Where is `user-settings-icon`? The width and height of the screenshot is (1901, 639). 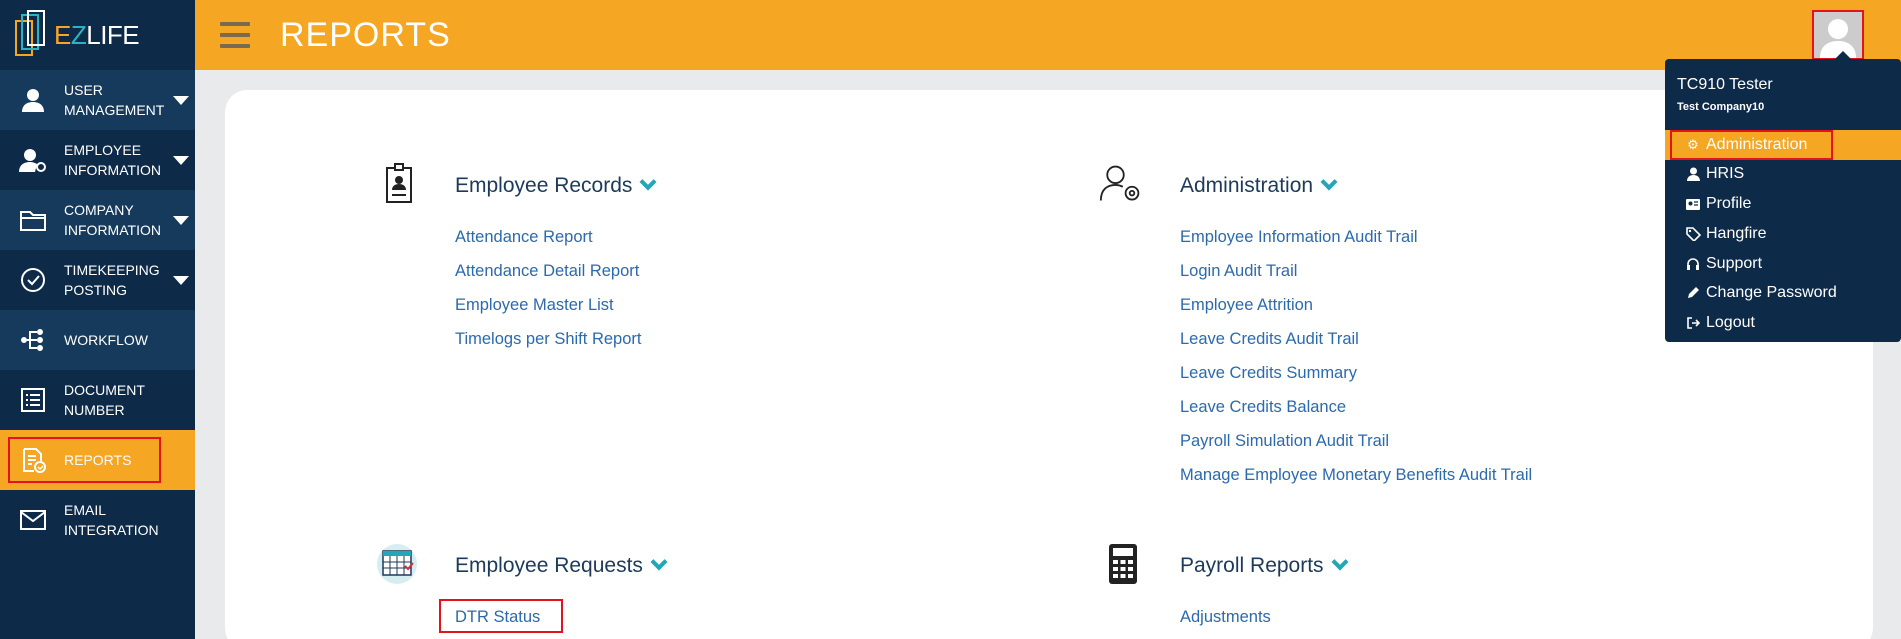
user-settings-icon is located at coordinates (1119, 183).